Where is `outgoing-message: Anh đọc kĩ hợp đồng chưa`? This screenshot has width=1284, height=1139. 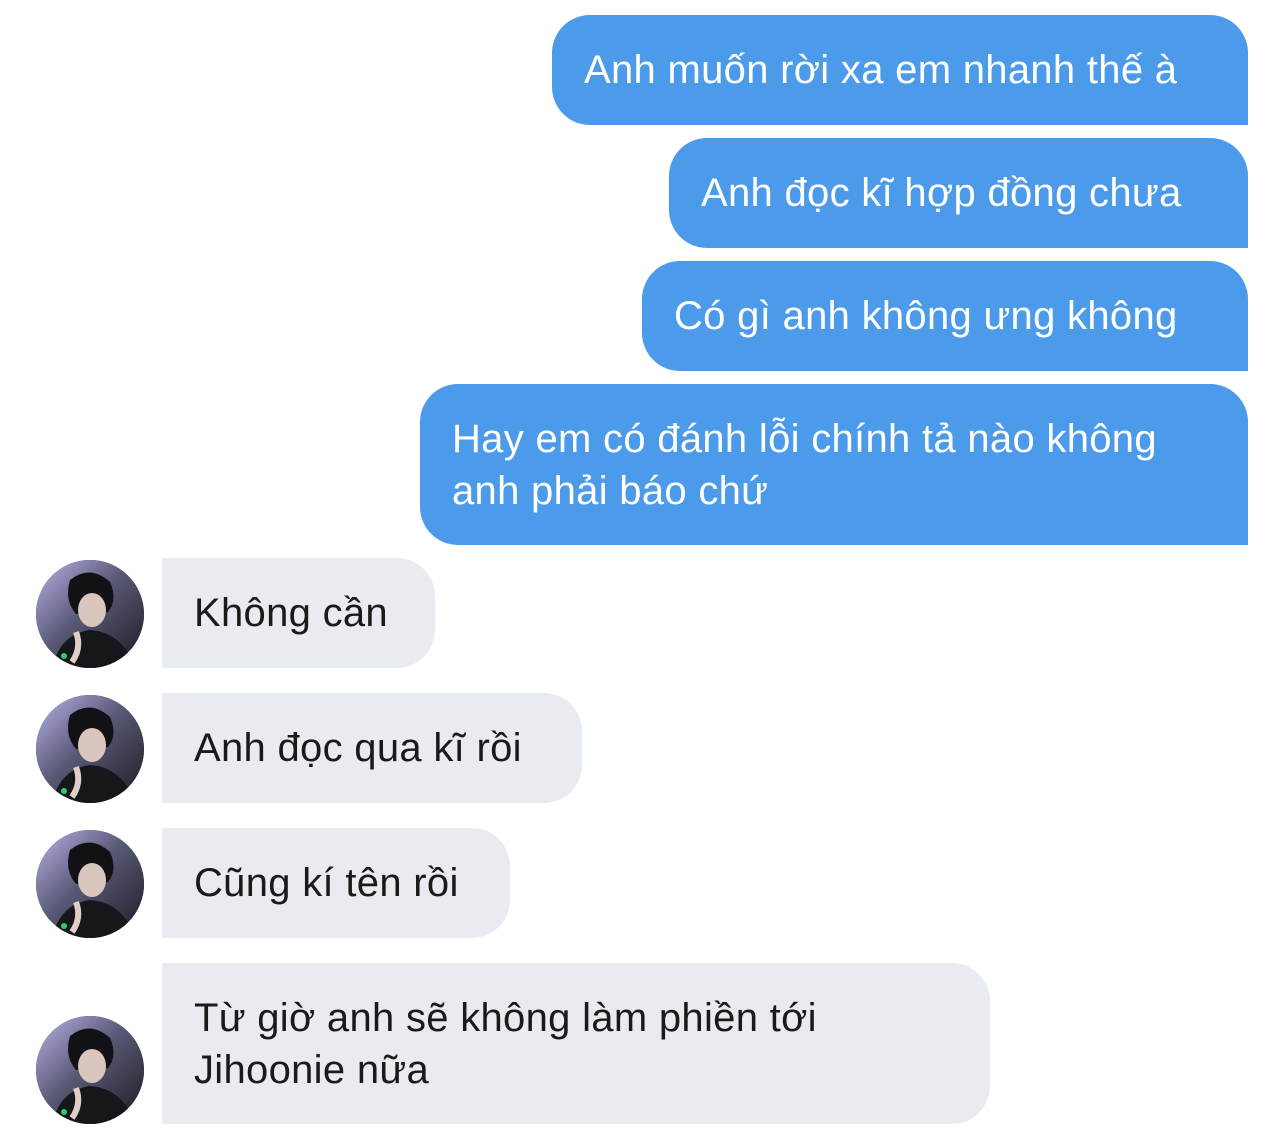 outgoing-message: Anh đọc kĩ hợp đồng chưa is located at coordinates (958, 193).